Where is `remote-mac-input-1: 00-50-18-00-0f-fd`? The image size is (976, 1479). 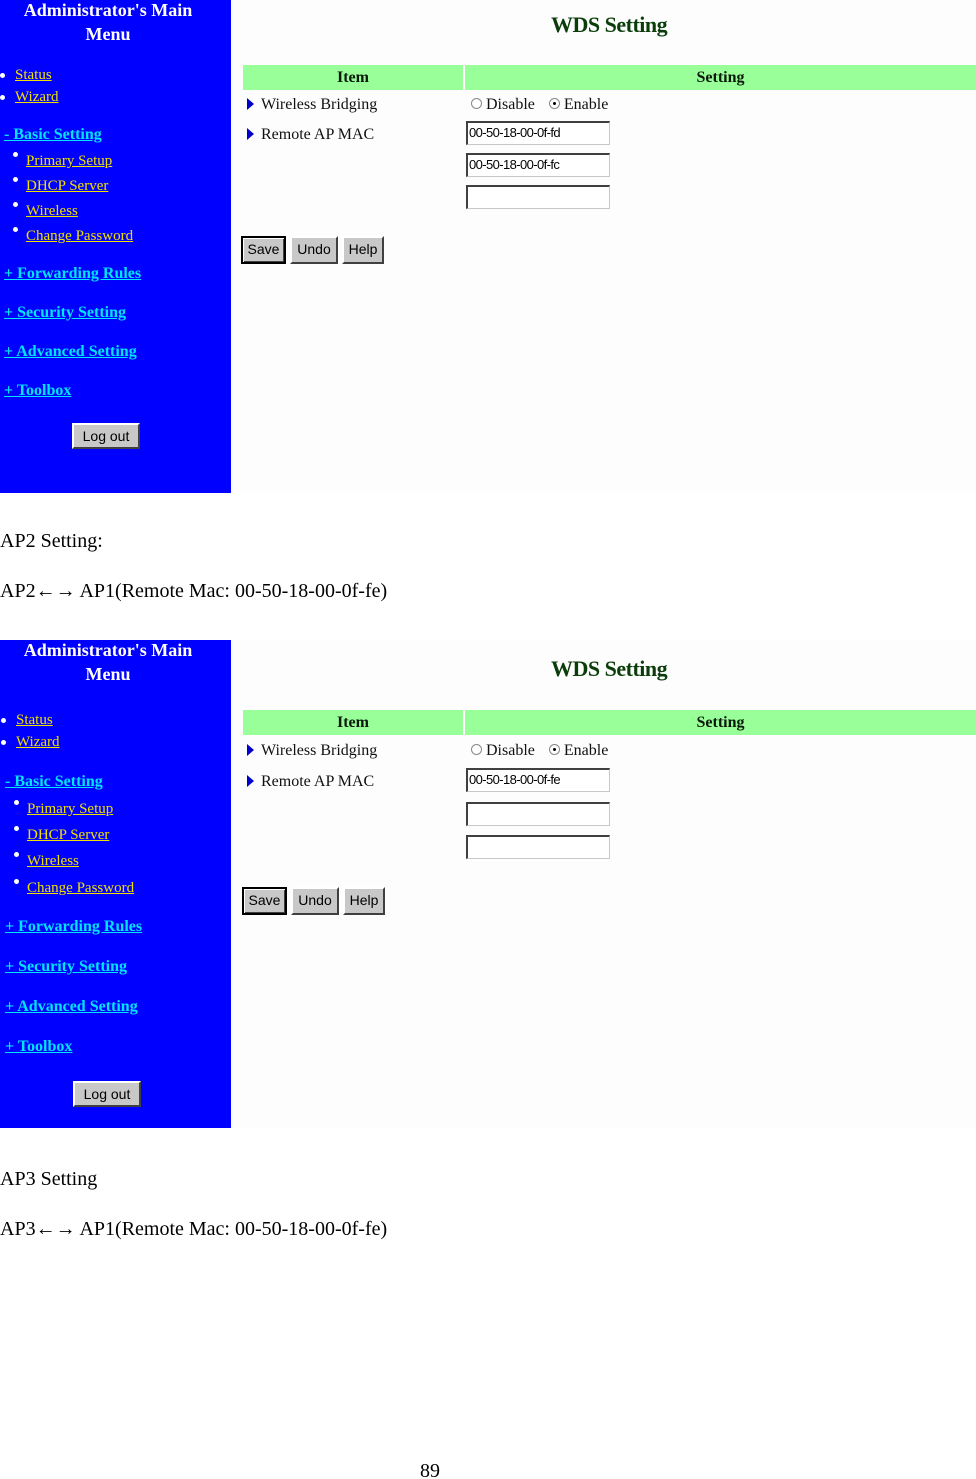
remote-mac-input-1: 00-50-18-00-0f-fd is located at coordinates (538, 133).